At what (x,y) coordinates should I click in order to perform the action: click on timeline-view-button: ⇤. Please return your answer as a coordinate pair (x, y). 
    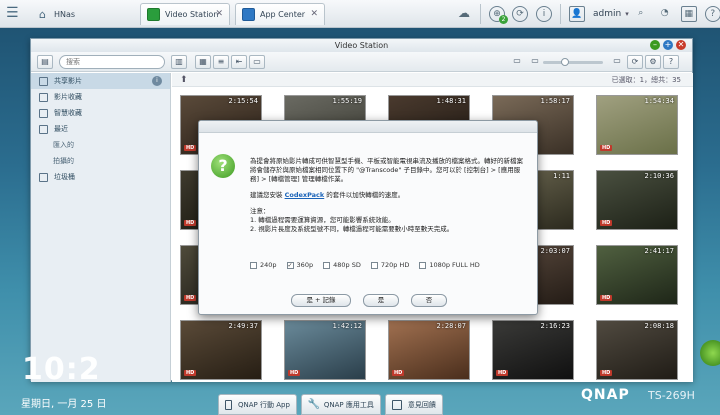
    Looking at the image, I should click on (239, 62).